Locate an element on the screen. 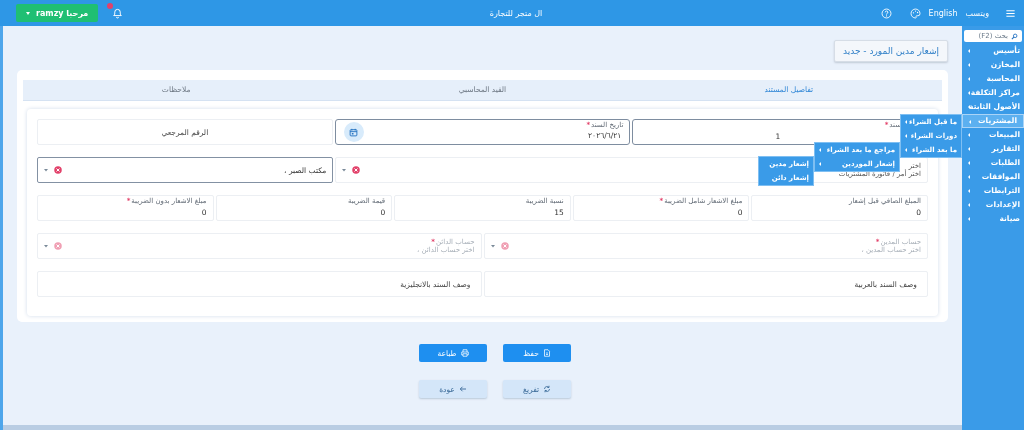 Image resolution: width=1024 pixels, height=430 pixels. page-title: إشعار مدين المورد - جديد is located at coordinates (890, 51).